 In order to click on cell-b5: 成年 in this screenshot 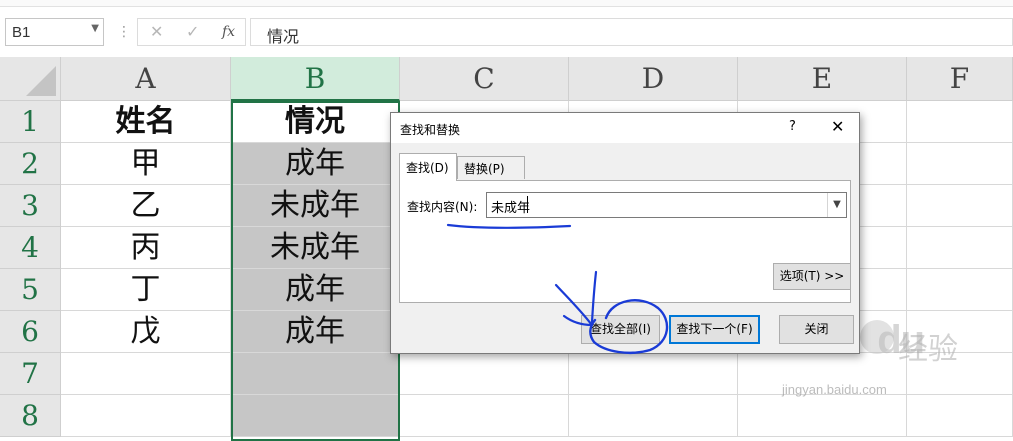, I will do `click(315, 290)`.